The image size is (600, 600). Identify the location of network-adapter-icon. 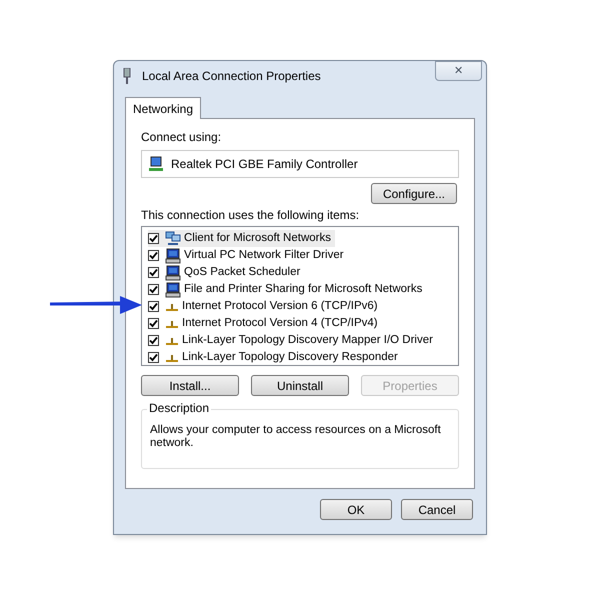
(156, 164).